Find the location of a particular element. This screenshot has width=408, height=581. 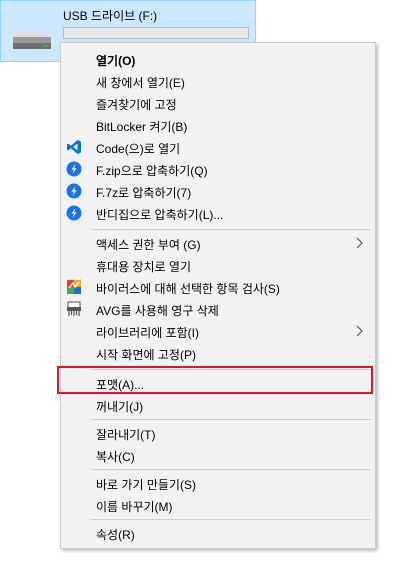

menu-item-label: 꺼내기(J) is located at coordinates (120, 407).